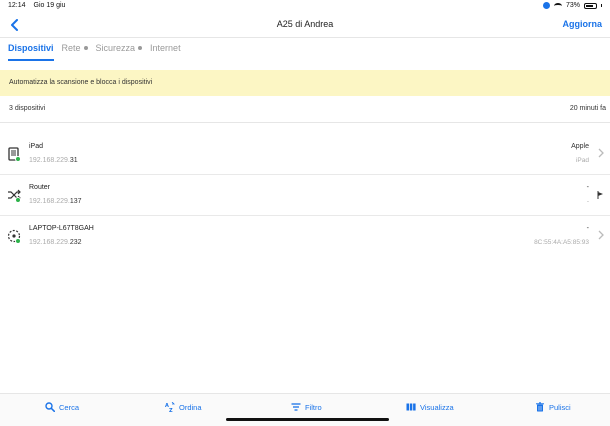  I want to click on device-row-router: Router 192.168.229.137 - -, so click(305, 195).